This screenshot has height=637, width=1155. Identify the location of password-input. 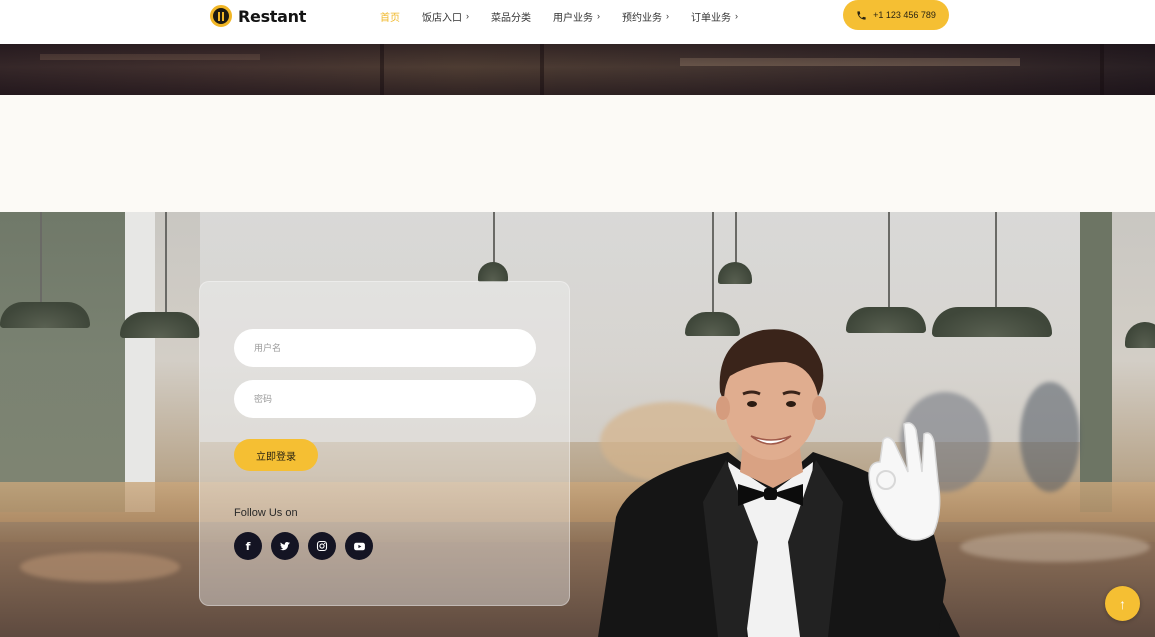
(385, 399).